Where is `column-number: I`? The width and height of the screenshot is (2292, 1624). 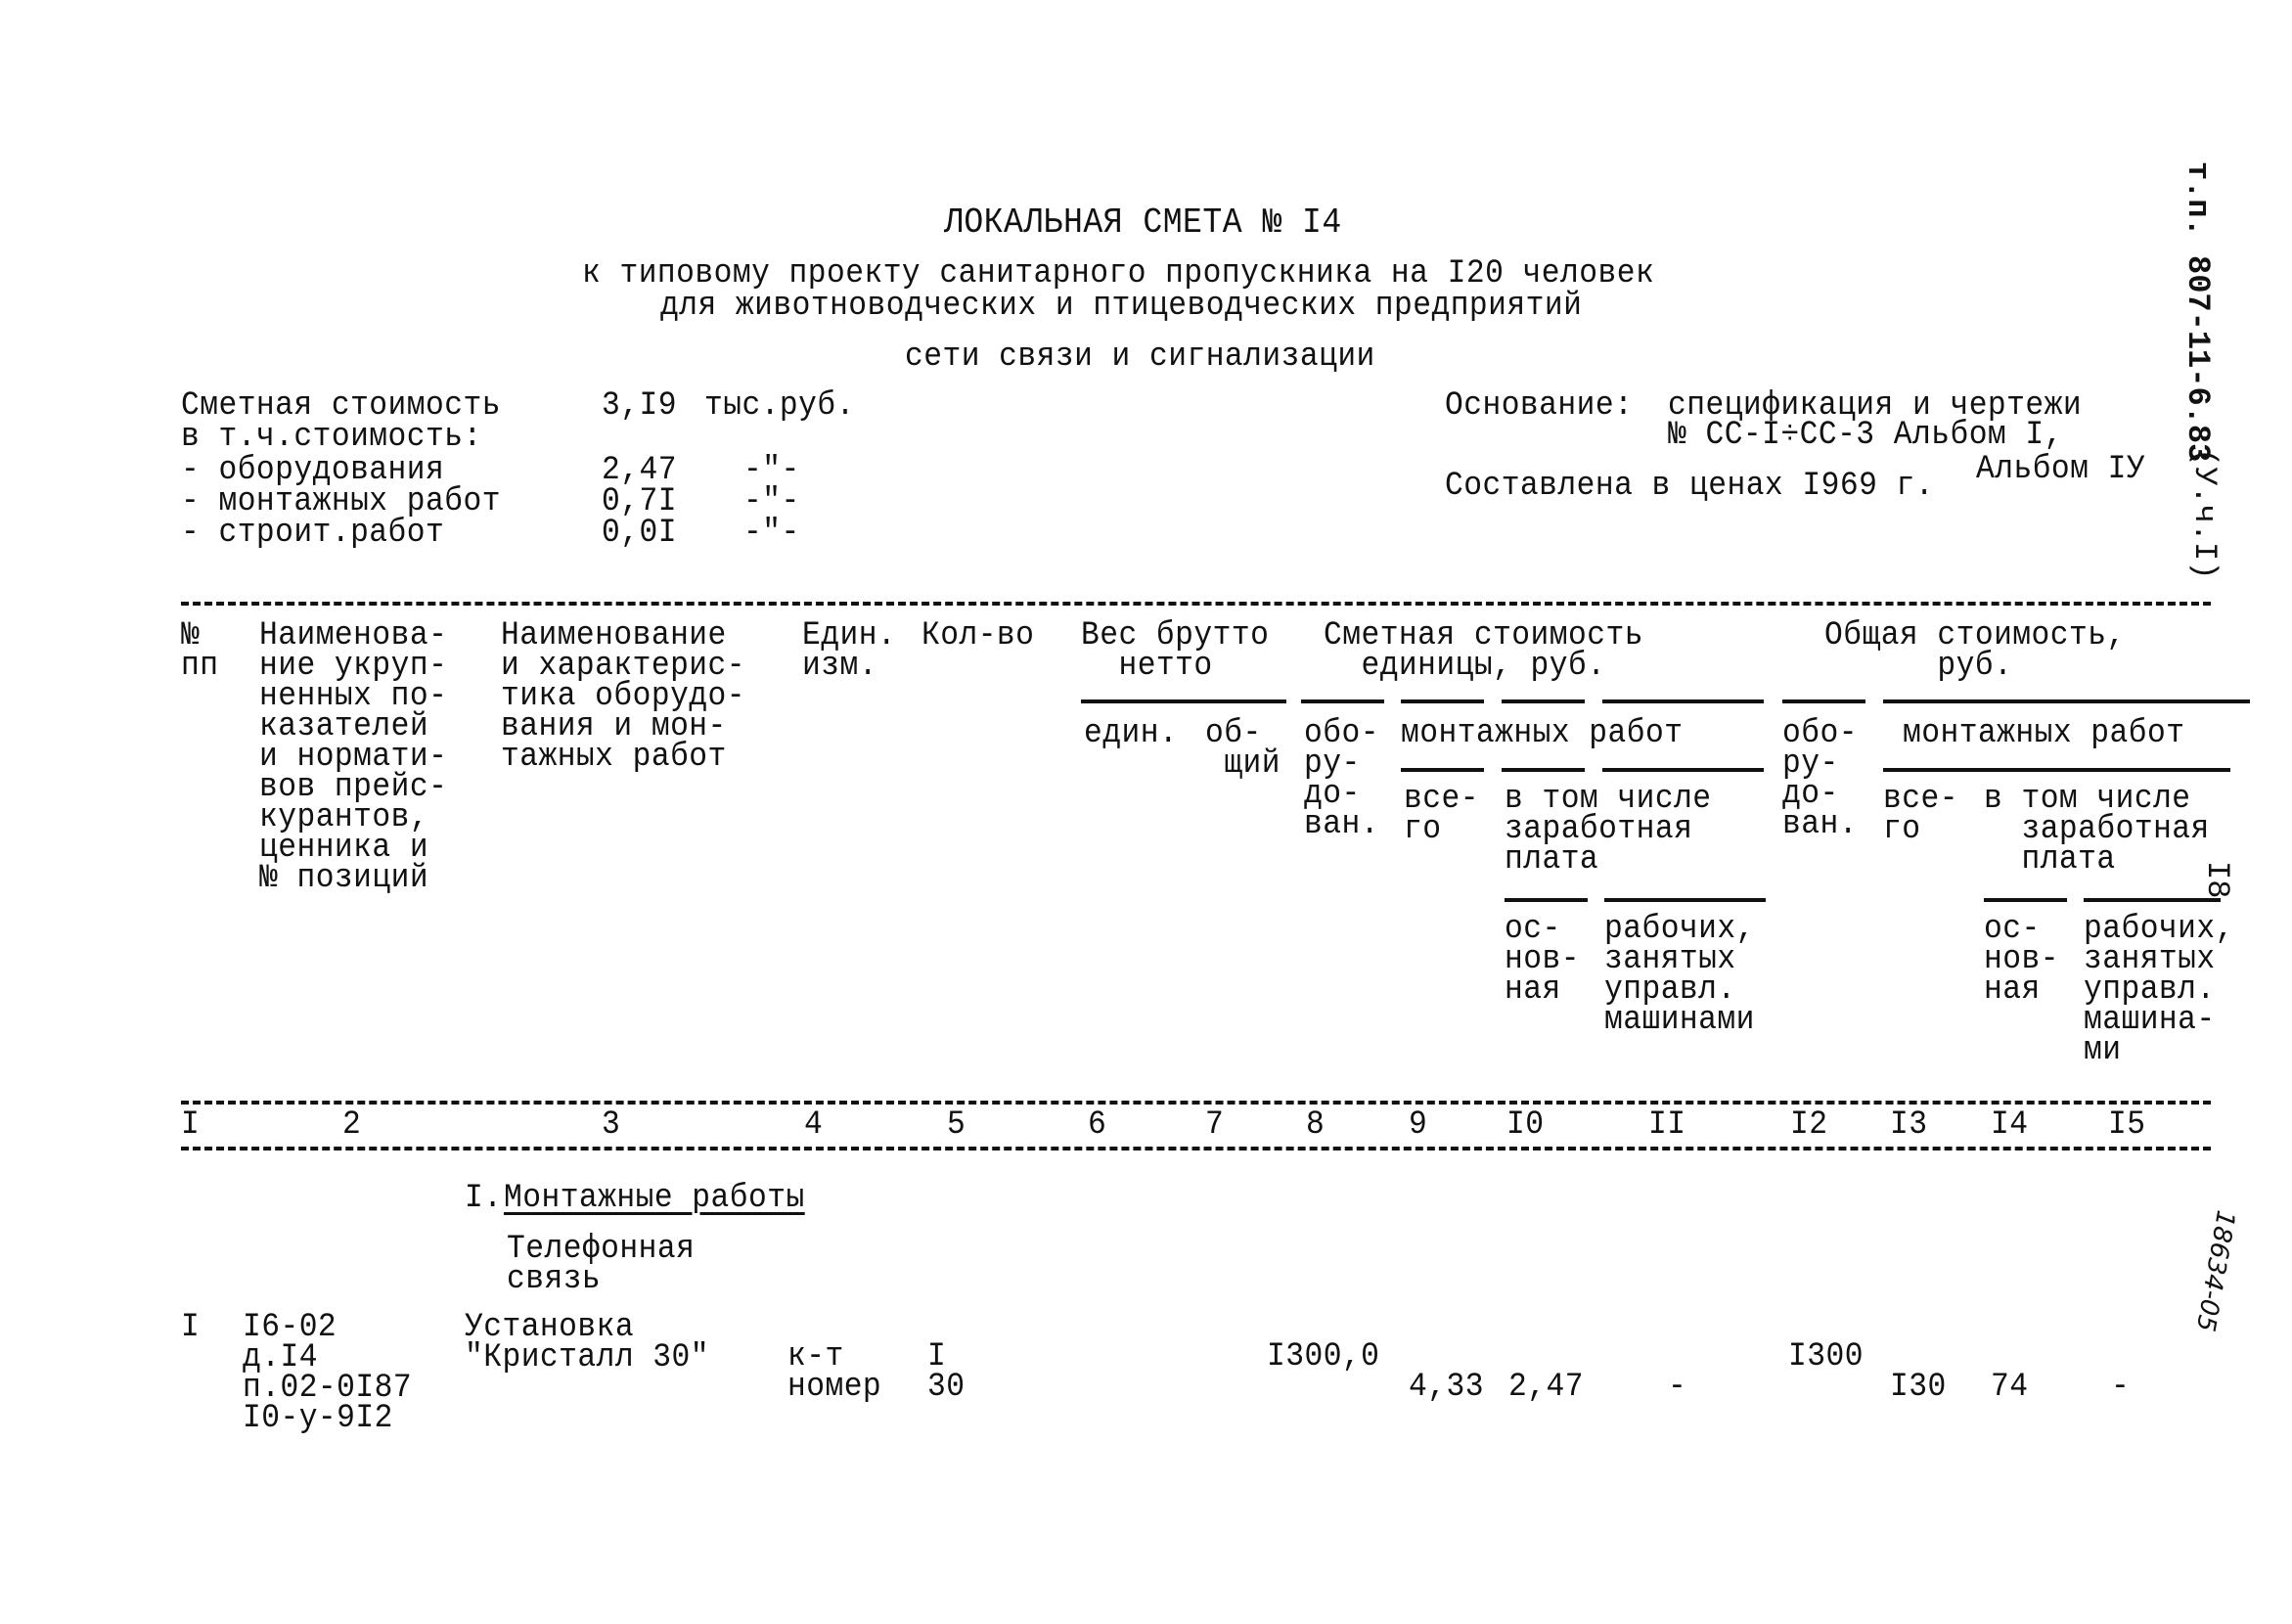 column-number: I is located at coordinates (191, 1125).